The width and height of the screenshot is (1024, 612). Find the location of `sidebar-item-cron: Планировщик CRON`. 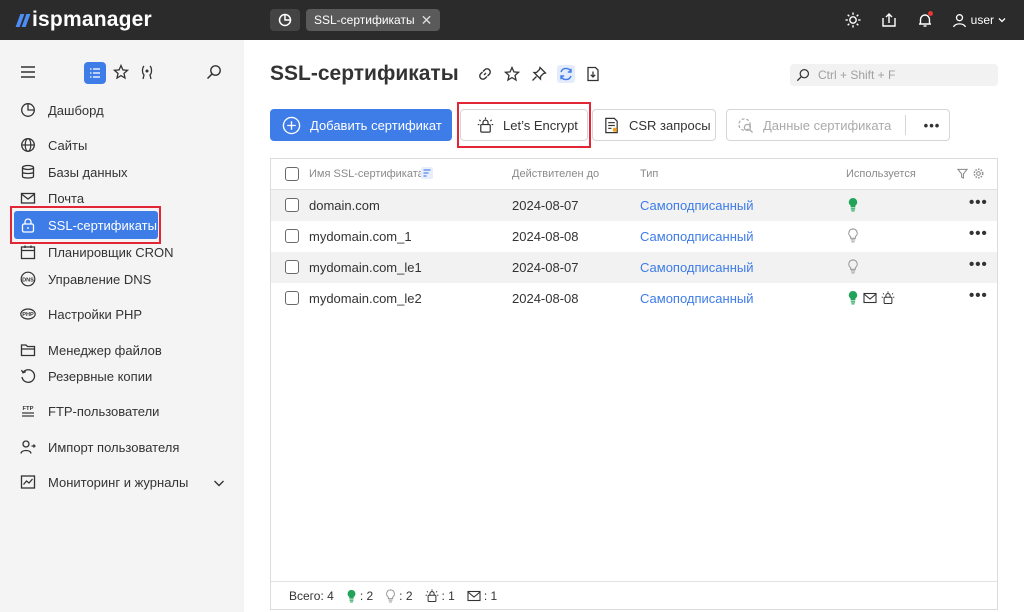

sidebar-item-cron: Планировщик CRON is located at coordinates (97, 252).